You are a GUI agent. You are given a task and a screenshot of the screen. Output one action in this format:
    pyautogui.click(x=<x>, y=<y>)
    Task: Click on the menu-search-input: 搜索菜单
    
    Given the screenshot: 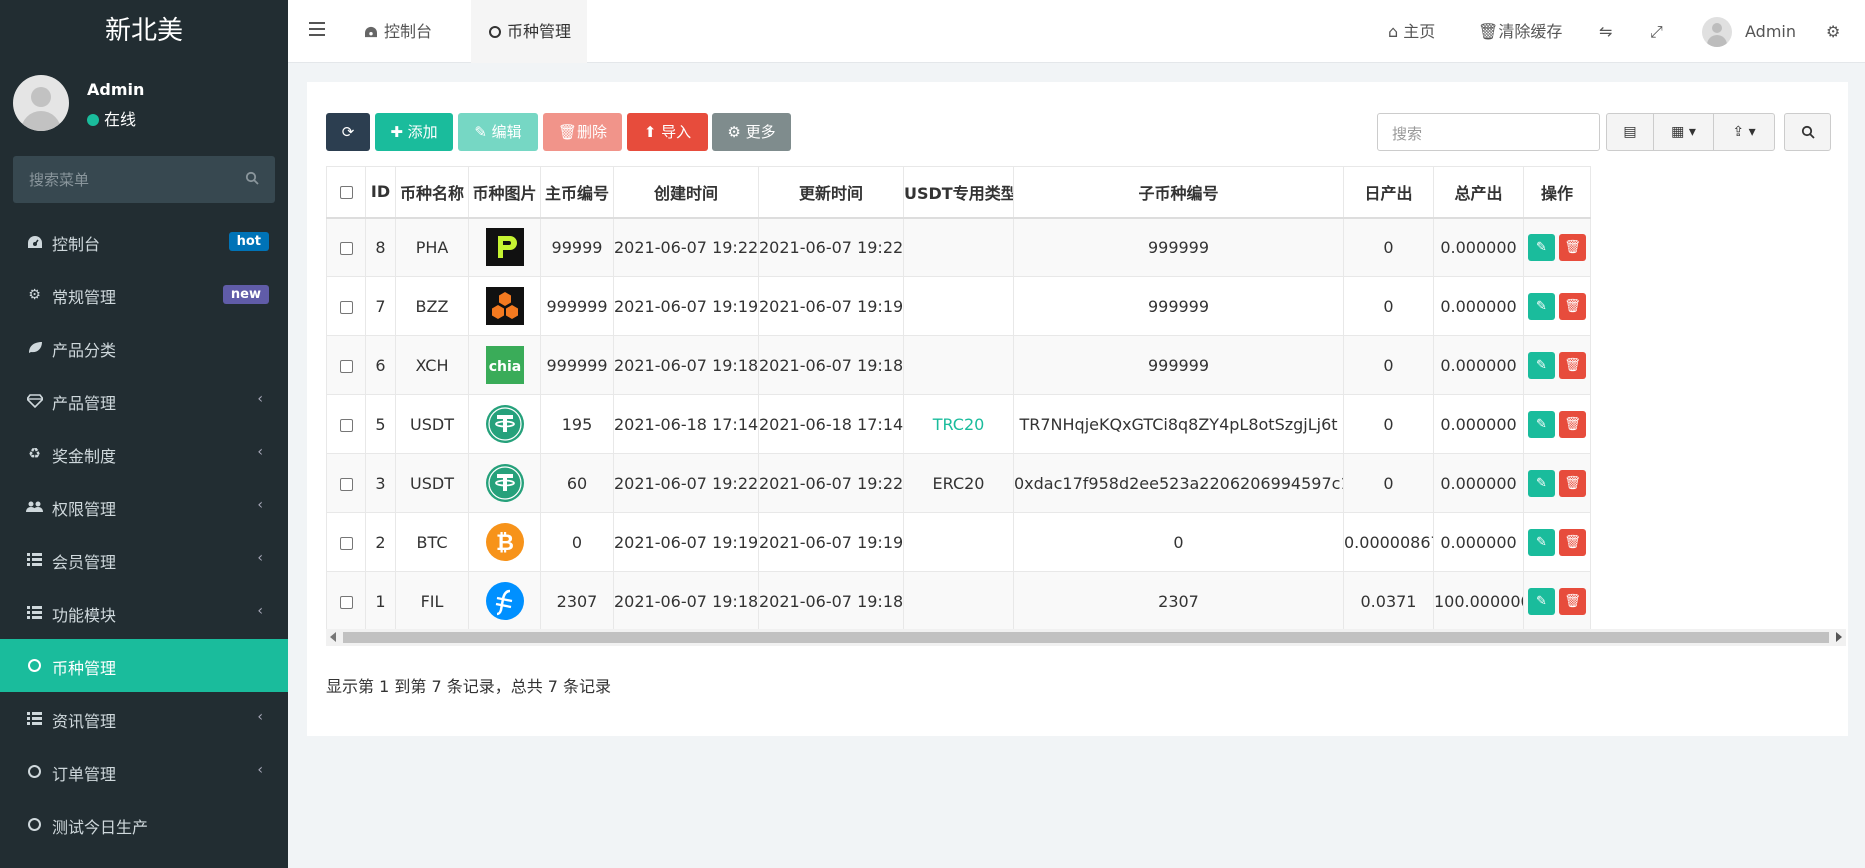 What is the action you would take?
    pyautogui.click(x=144, y=179)
    